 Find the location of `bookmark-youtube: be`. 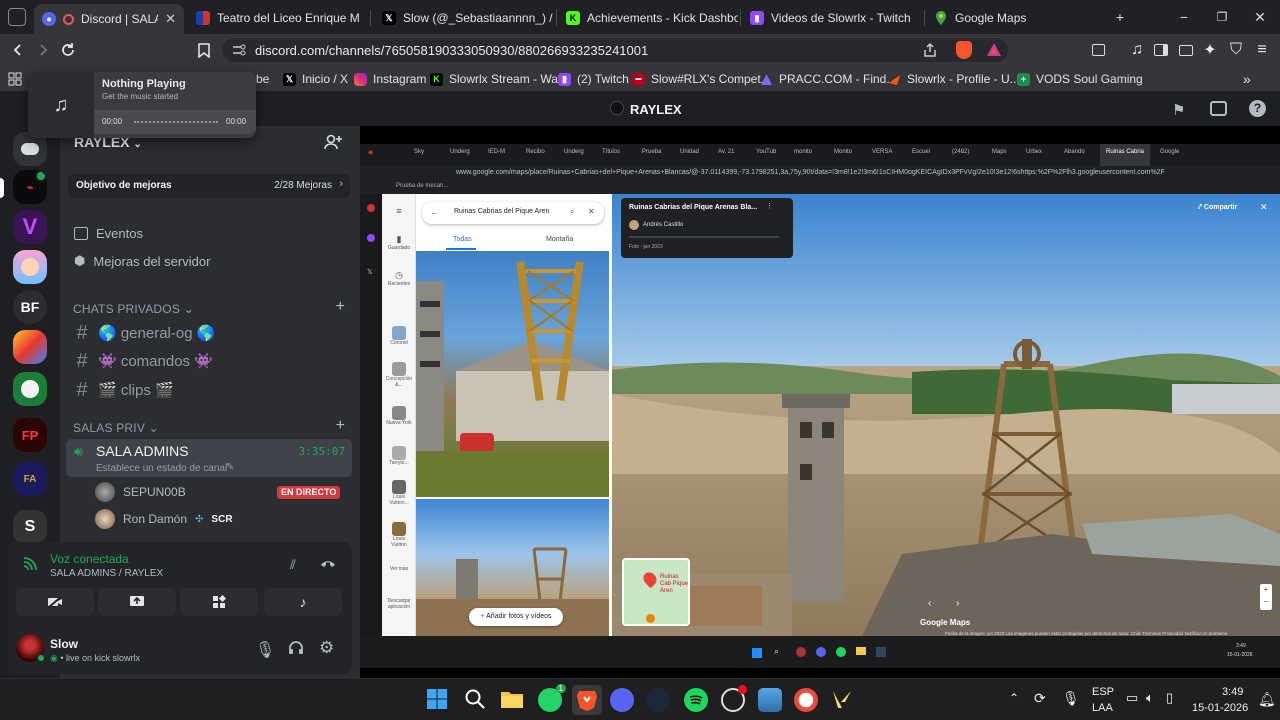

bookmark-youtube: be is located at coordinates (262, 79).